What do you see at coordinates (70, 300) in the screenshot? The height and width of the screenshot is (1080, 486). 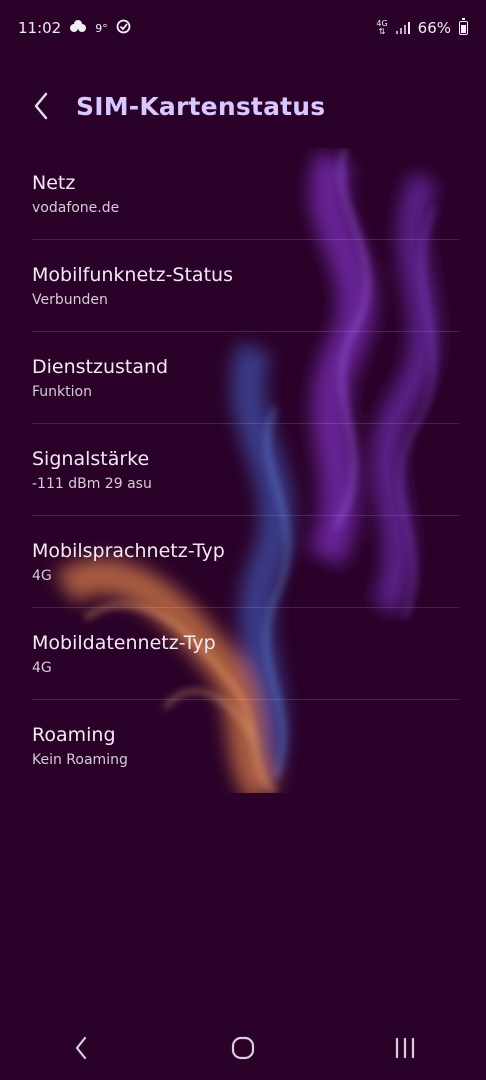 I see `row-value: Verbunden` at bounding box center [70, 300].